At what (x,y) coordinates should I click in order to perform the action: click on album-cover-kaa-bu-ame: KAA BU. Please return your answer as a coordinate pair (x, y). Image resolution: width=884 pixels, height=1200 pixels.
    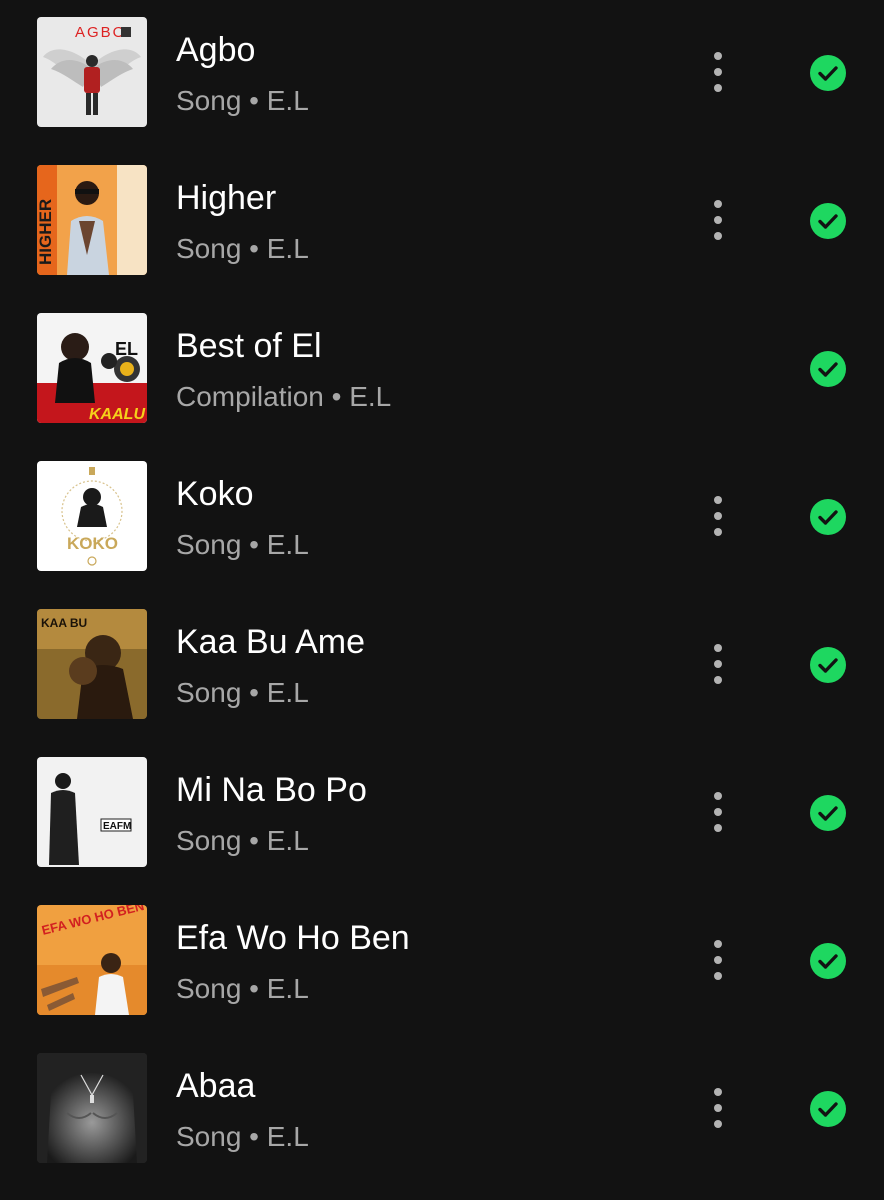
    Looking at the image, I should click on (92, 664).